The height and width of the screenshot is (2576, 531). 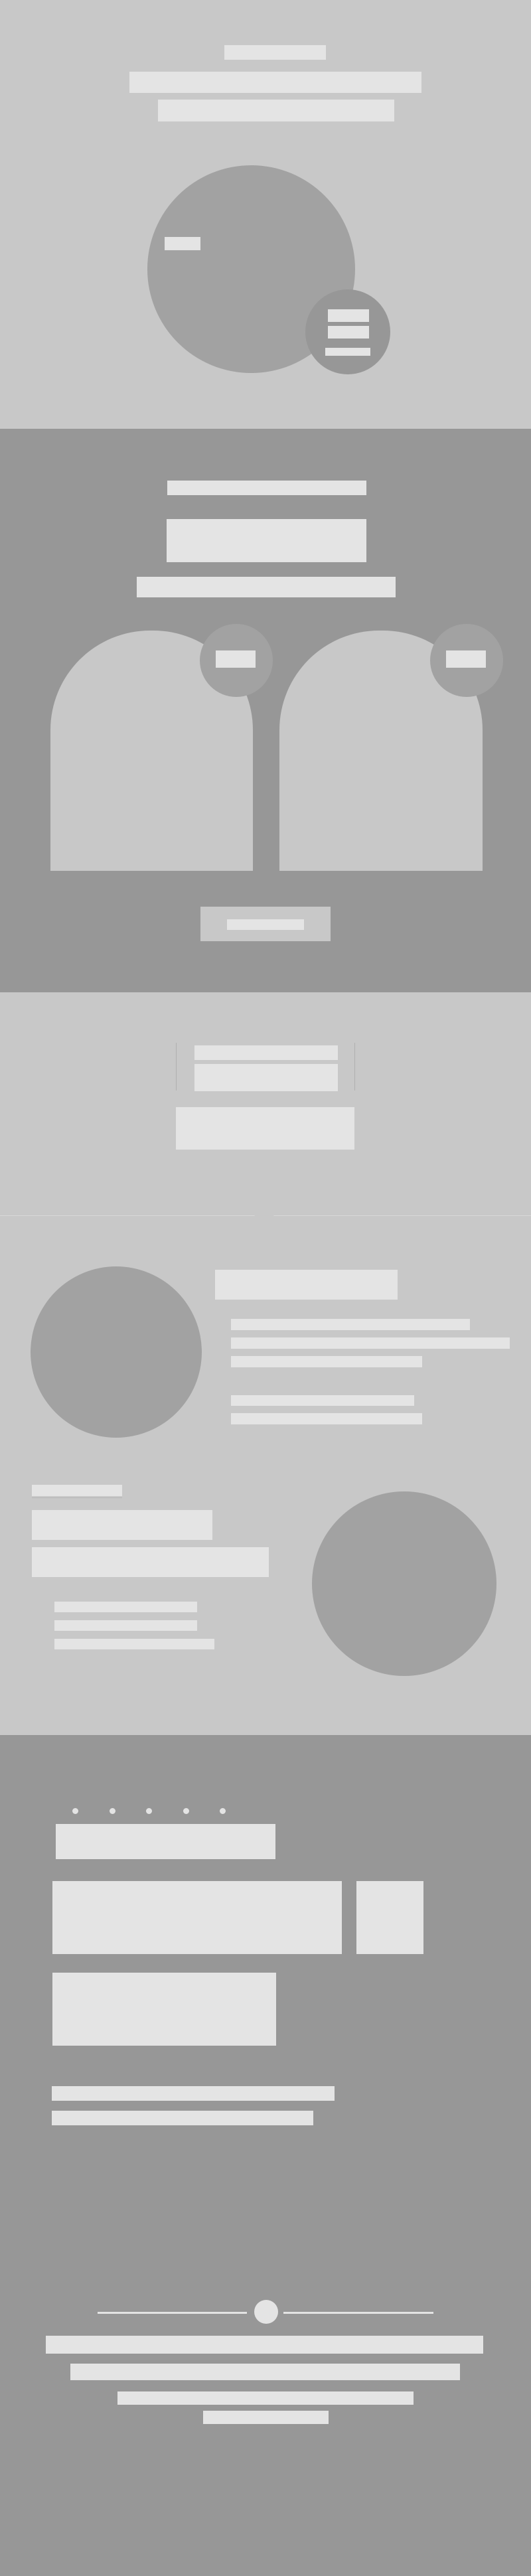 I want to click on cards-subtitle, so click(x=266, y=587).